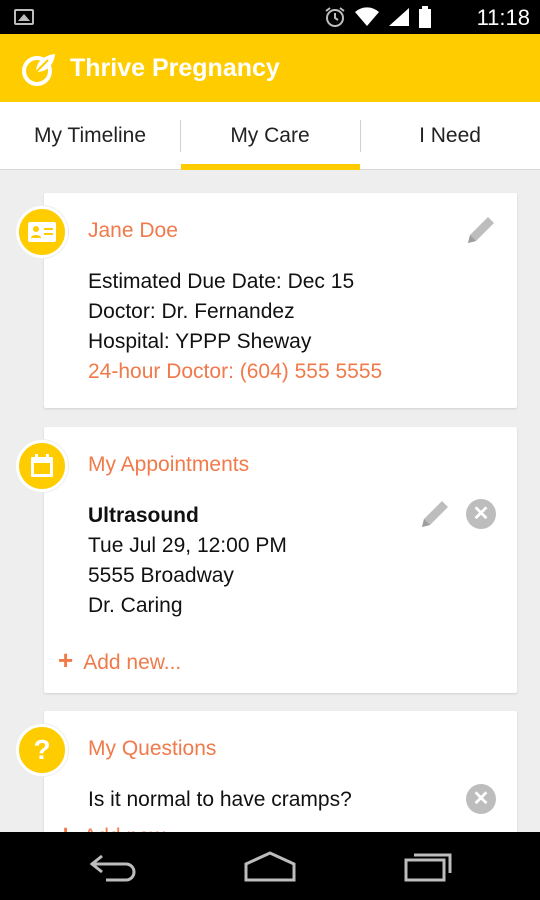 The image size is (540, 900). Describe the element at coordinates (143, 515) in the screenshot. I see `appointment-name: Ultrasound` at that location.